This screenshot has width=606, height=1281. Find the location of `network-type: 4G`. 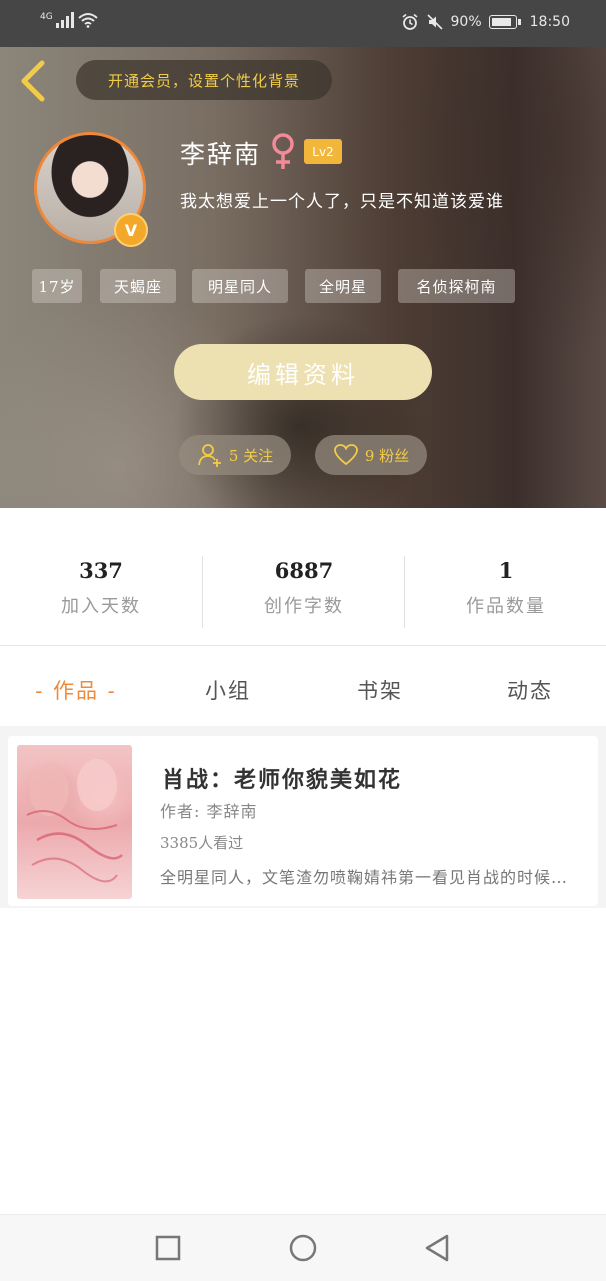

network-type: 4G is located at coordinates (46, 17).